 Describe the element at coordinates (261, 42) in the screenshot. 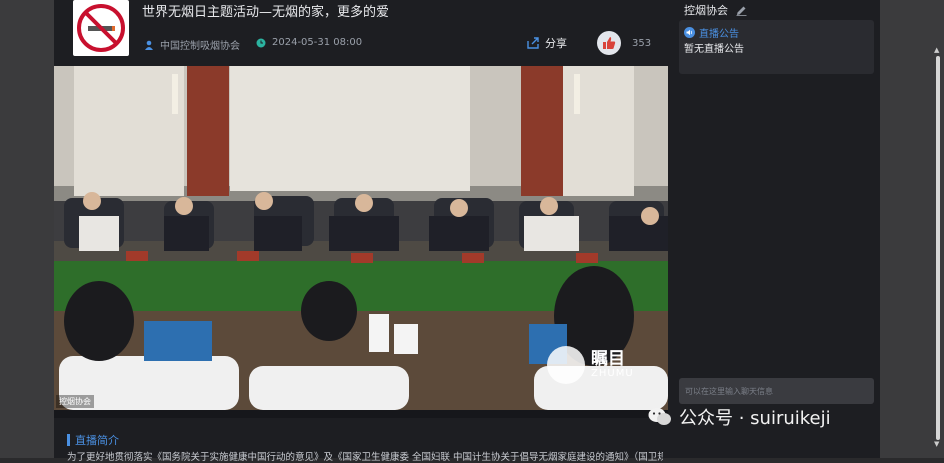

I see `clock-icon` at that location.